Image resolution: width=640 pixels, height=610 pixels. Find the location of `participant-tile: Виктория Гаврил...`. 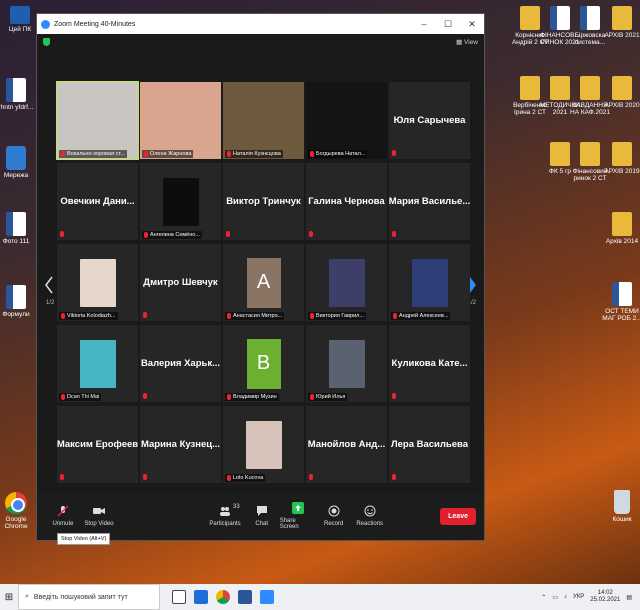

participant-tile: Виктория Гаврил... is located at coordinates (346, 282).